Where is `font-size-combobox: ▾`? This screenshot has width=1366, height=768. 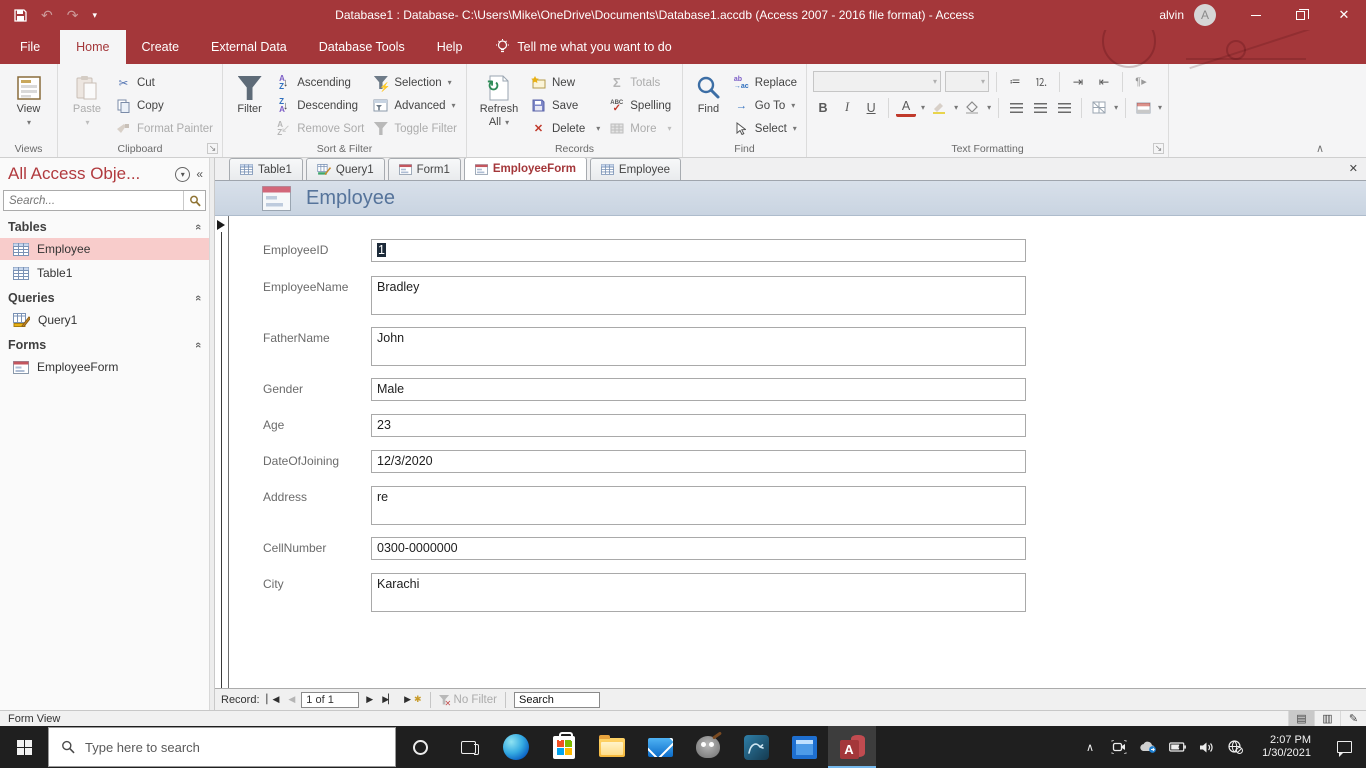 font-size-combobox: ▾ is located at coordinates (967, 81).